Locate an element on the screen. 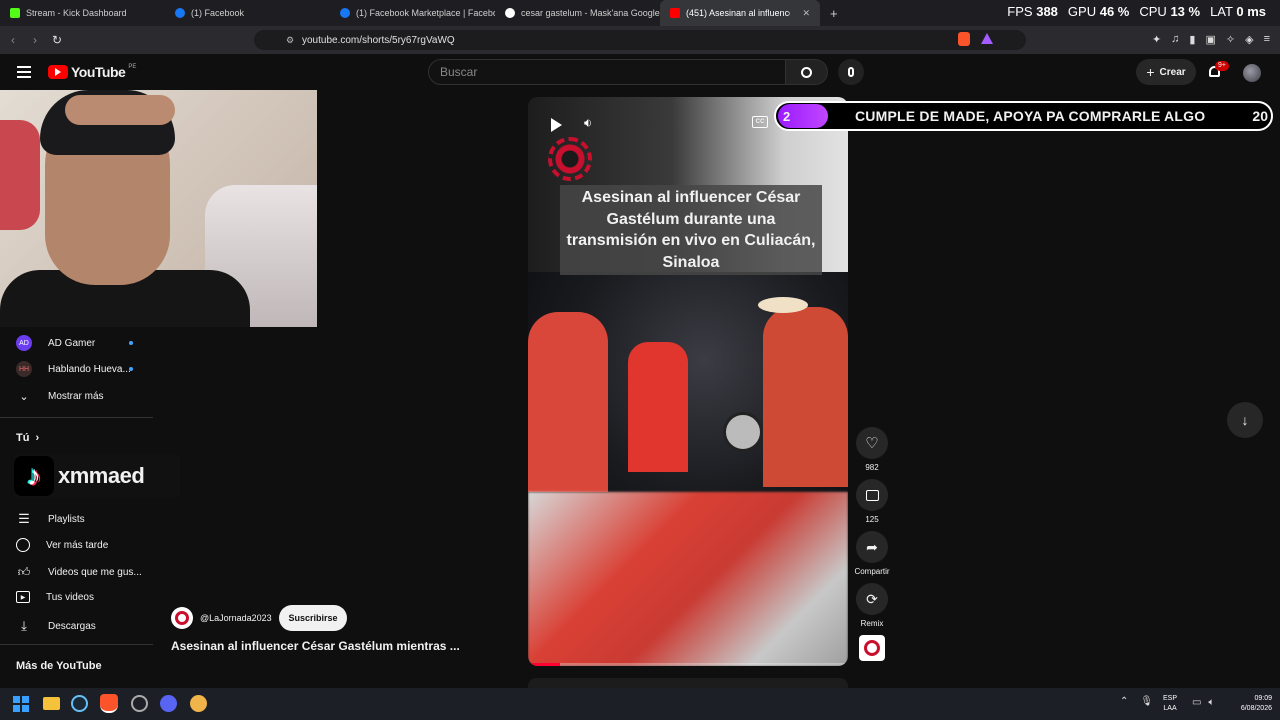 This screenshot has height=720, width=1280. app-icon is located at coordinates (139, 703).